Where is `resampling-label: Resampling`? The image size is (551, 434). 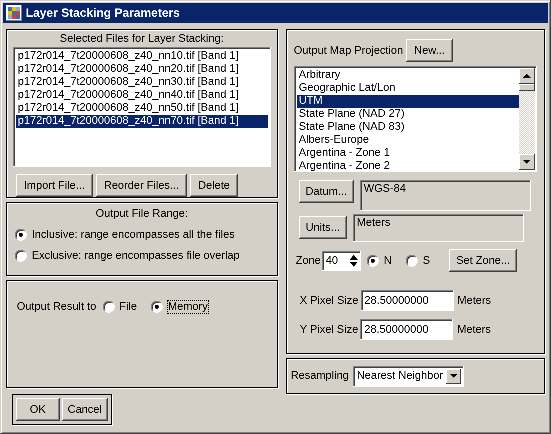
resampling-label: Resampling is located at coordinates (320, 376).